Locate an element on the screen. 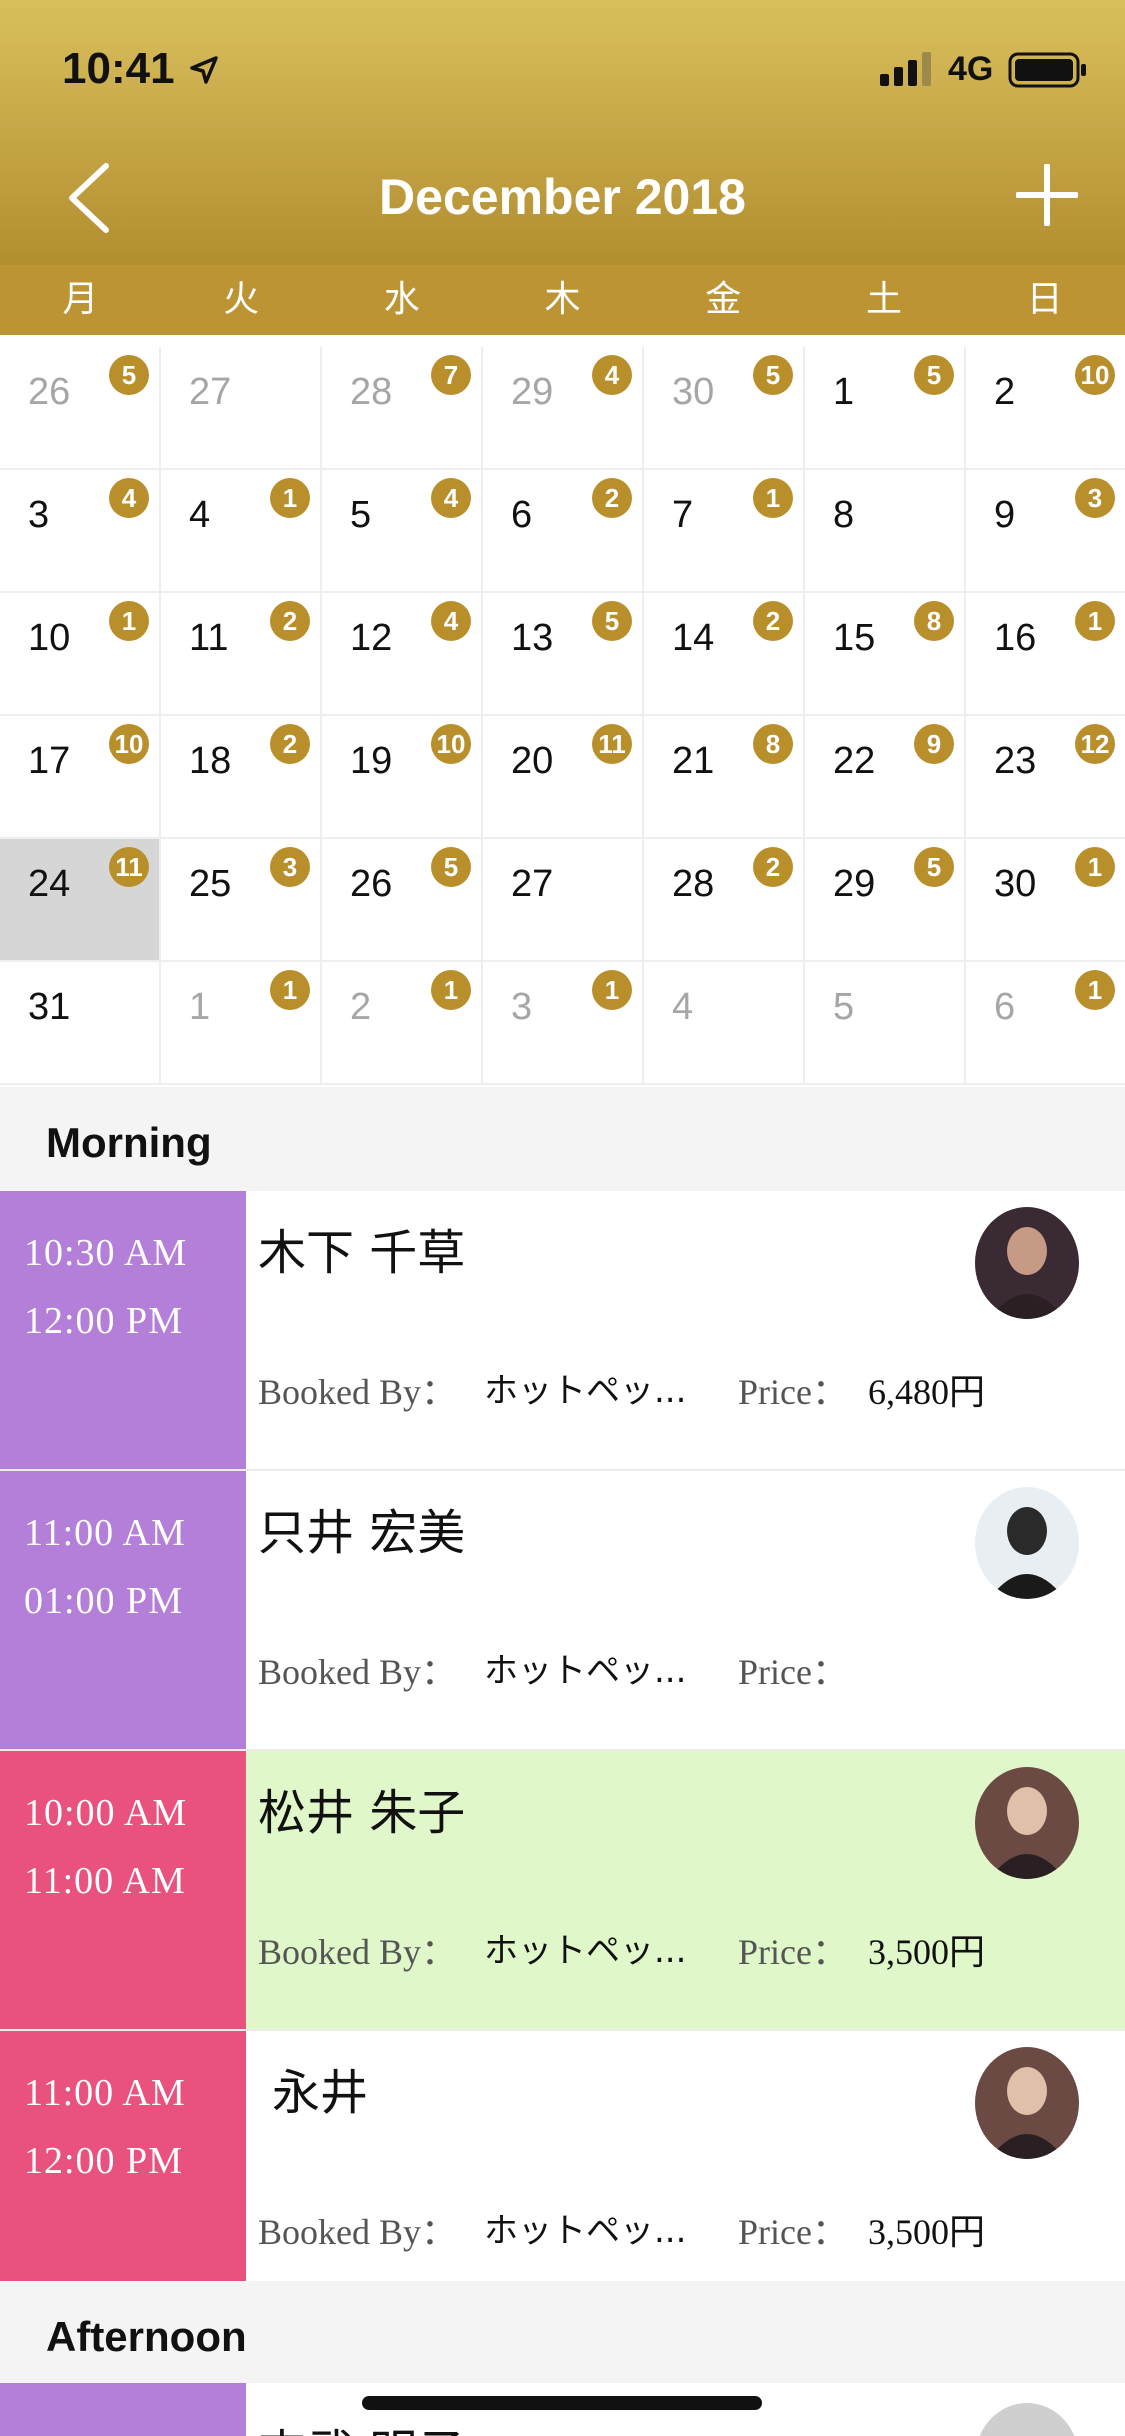 Image resolution: width=1125 pixels, height=2436 pixels. calendar-day-cell: 16 1 is located at coordinates (1045, 654).